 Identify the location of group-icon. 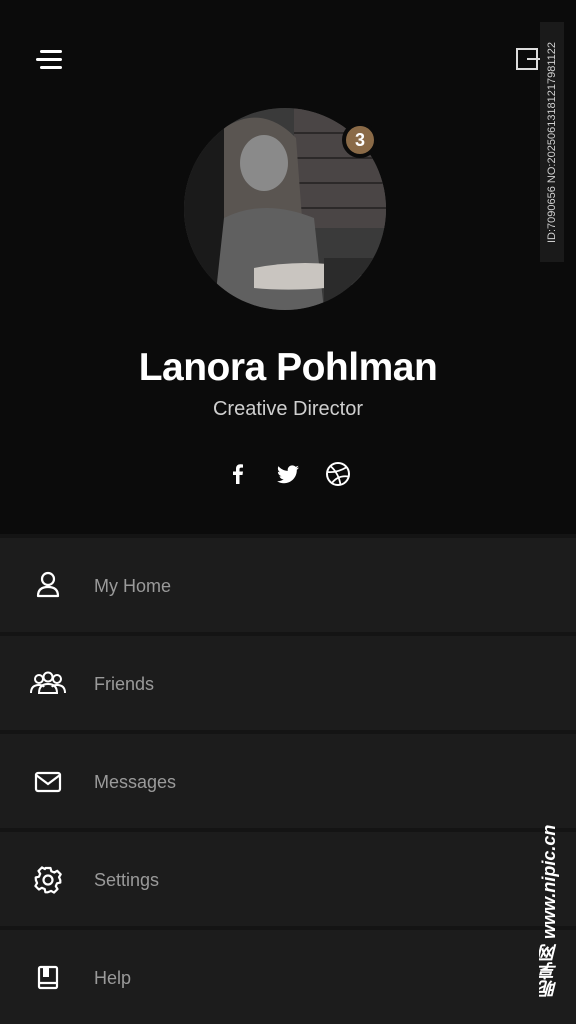
(48, 684).